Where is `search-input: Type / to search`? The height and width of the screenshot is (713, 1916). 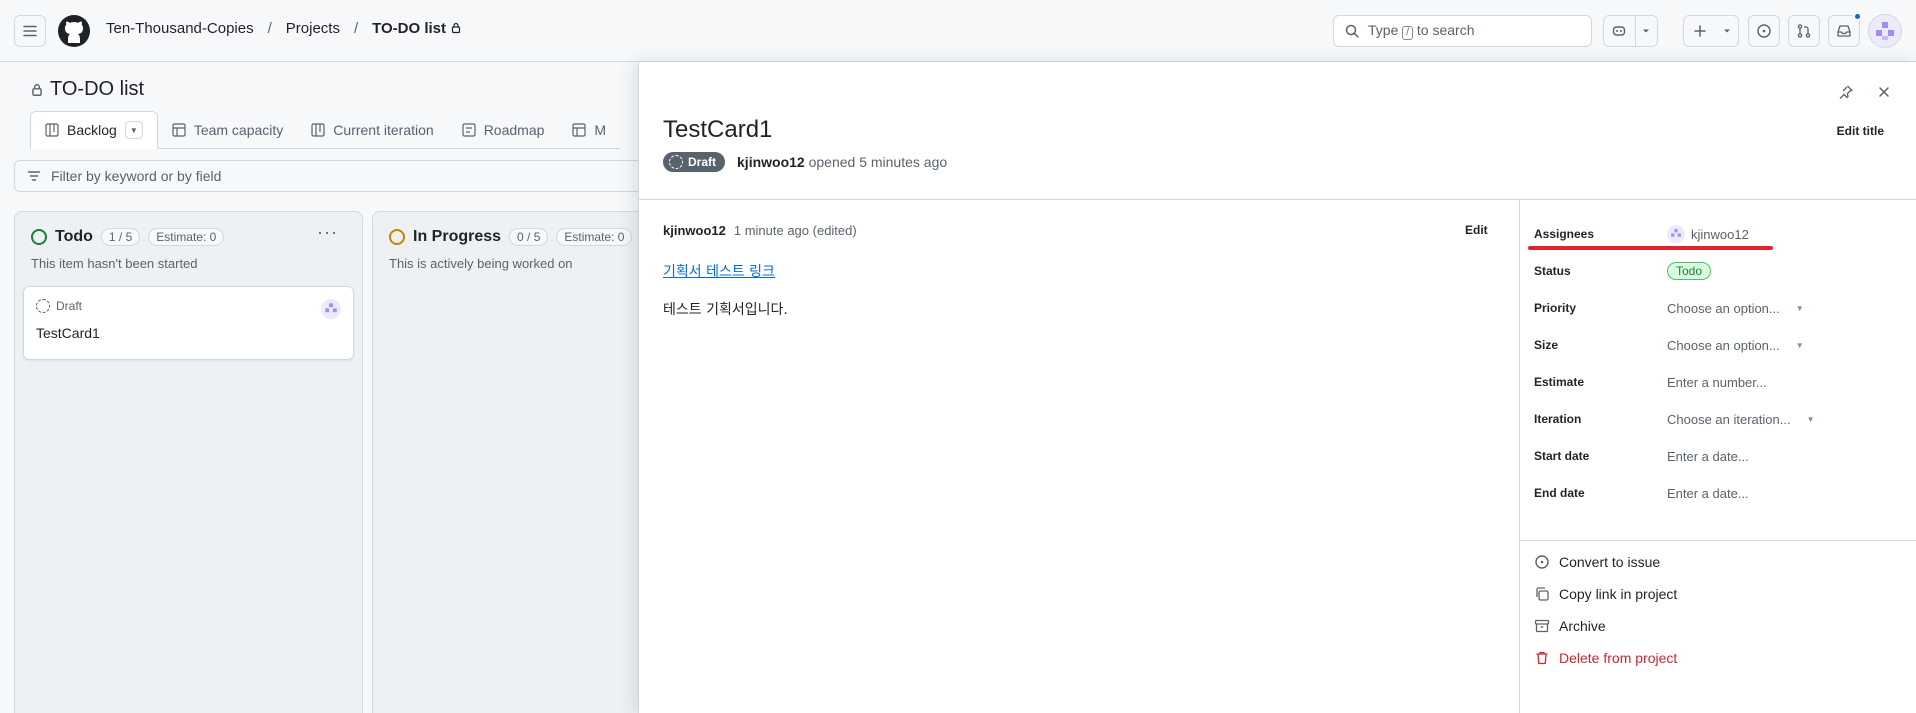
search-input: Type / to search is located at coordinates (1462, 31).